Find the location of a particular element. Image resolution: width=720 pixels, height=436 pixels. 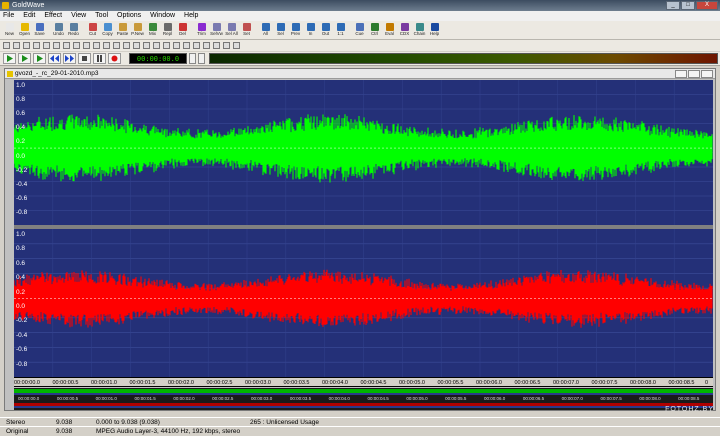

maximize-button: □ is located at coordinates (688, 5).